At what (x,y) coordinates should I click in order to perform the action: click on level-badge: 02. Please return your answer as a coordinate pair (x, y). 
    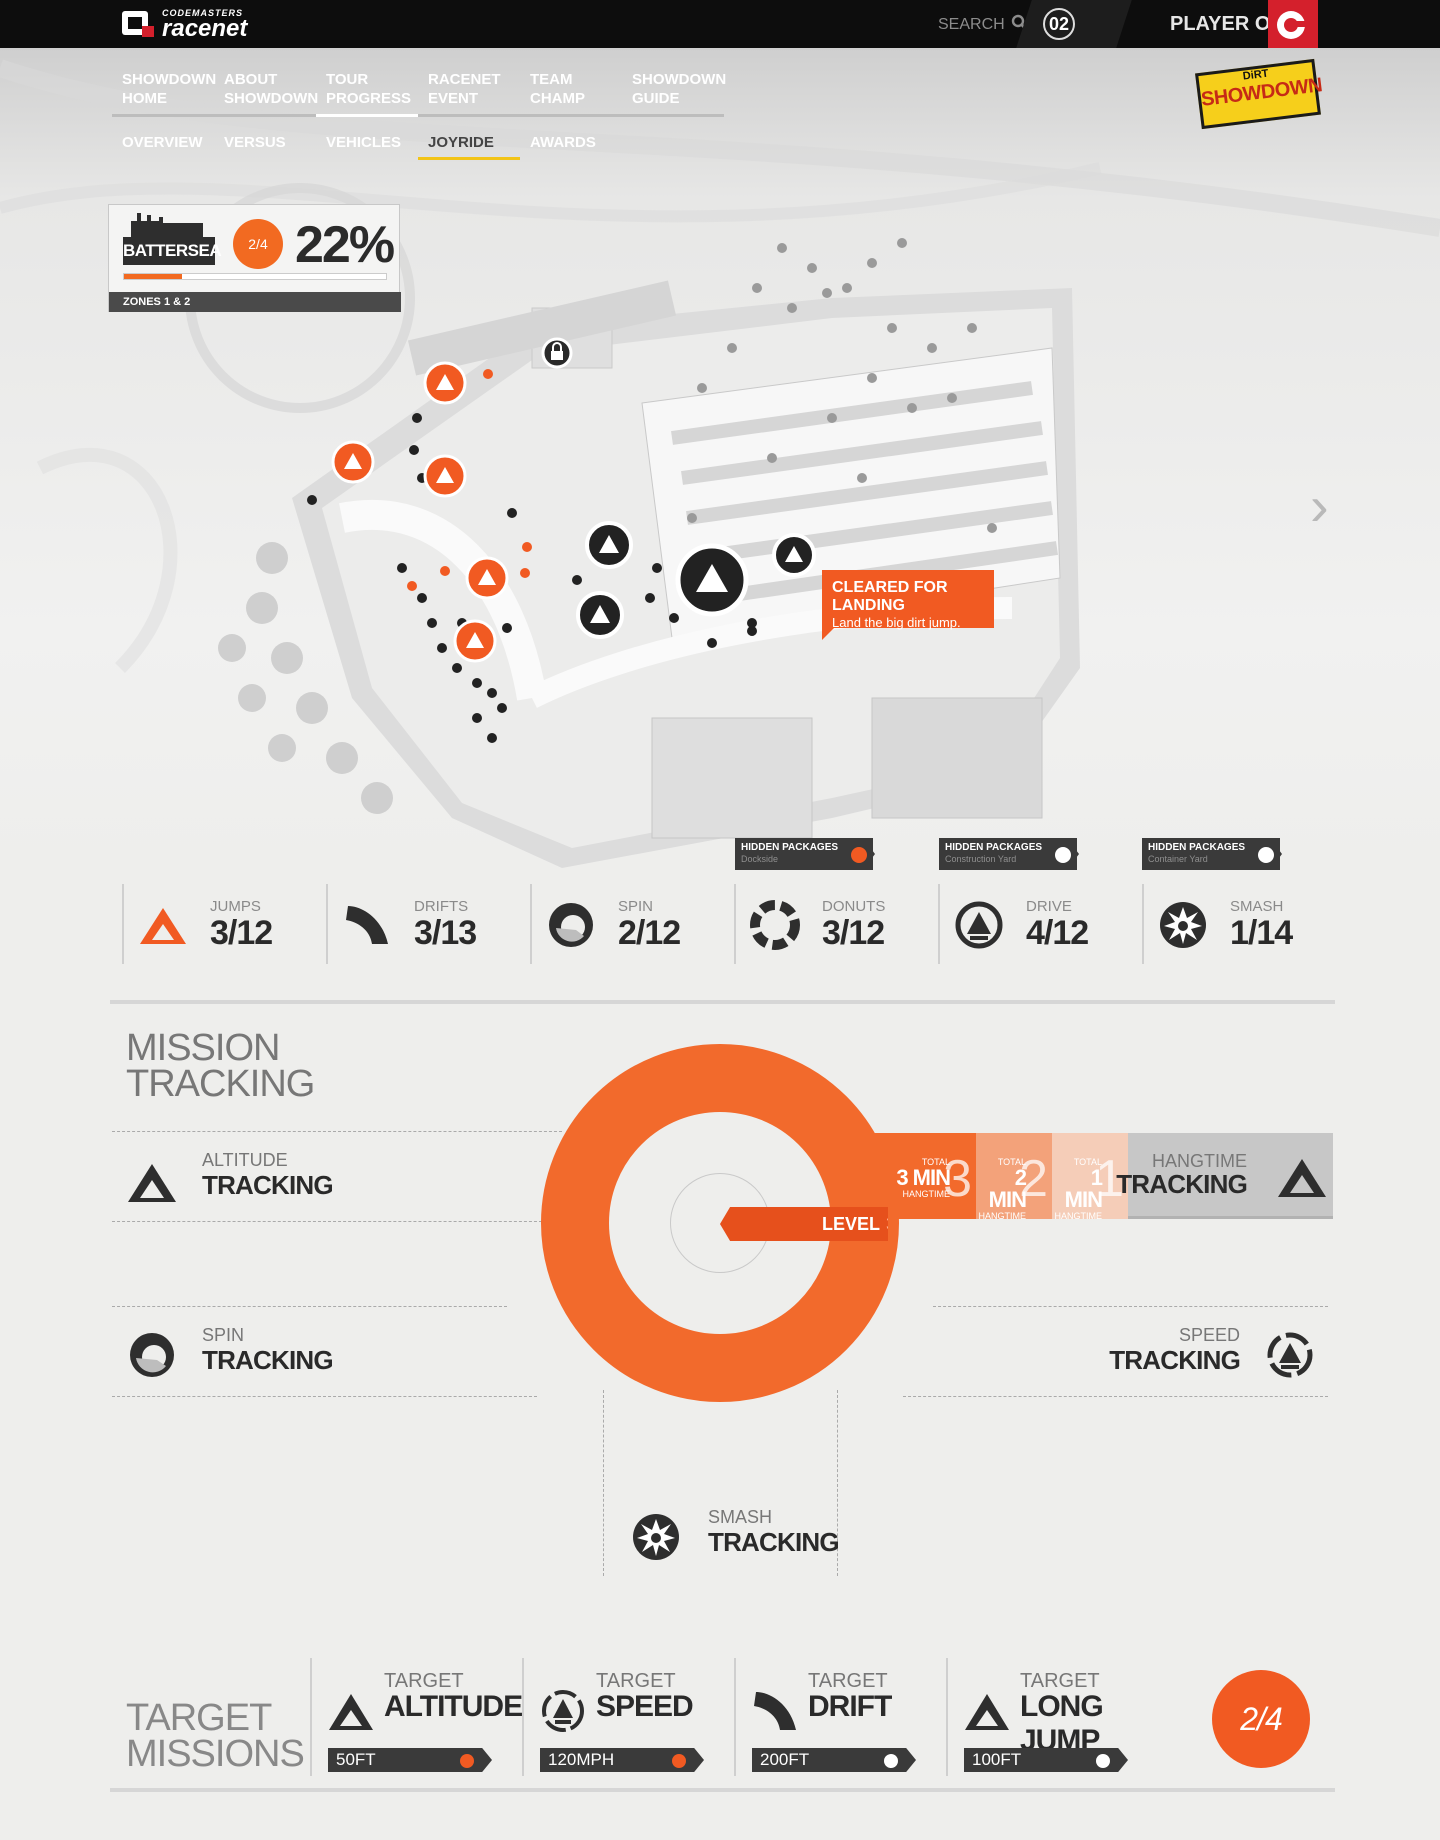
    Looking at the image, I should click on (1059, 24).